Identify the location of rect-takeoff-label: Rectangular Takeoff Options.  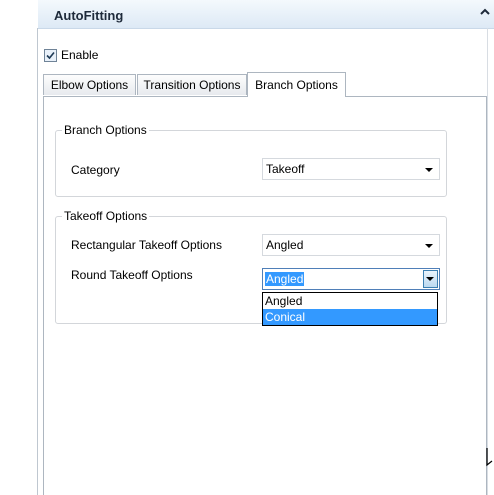
(146, 245).